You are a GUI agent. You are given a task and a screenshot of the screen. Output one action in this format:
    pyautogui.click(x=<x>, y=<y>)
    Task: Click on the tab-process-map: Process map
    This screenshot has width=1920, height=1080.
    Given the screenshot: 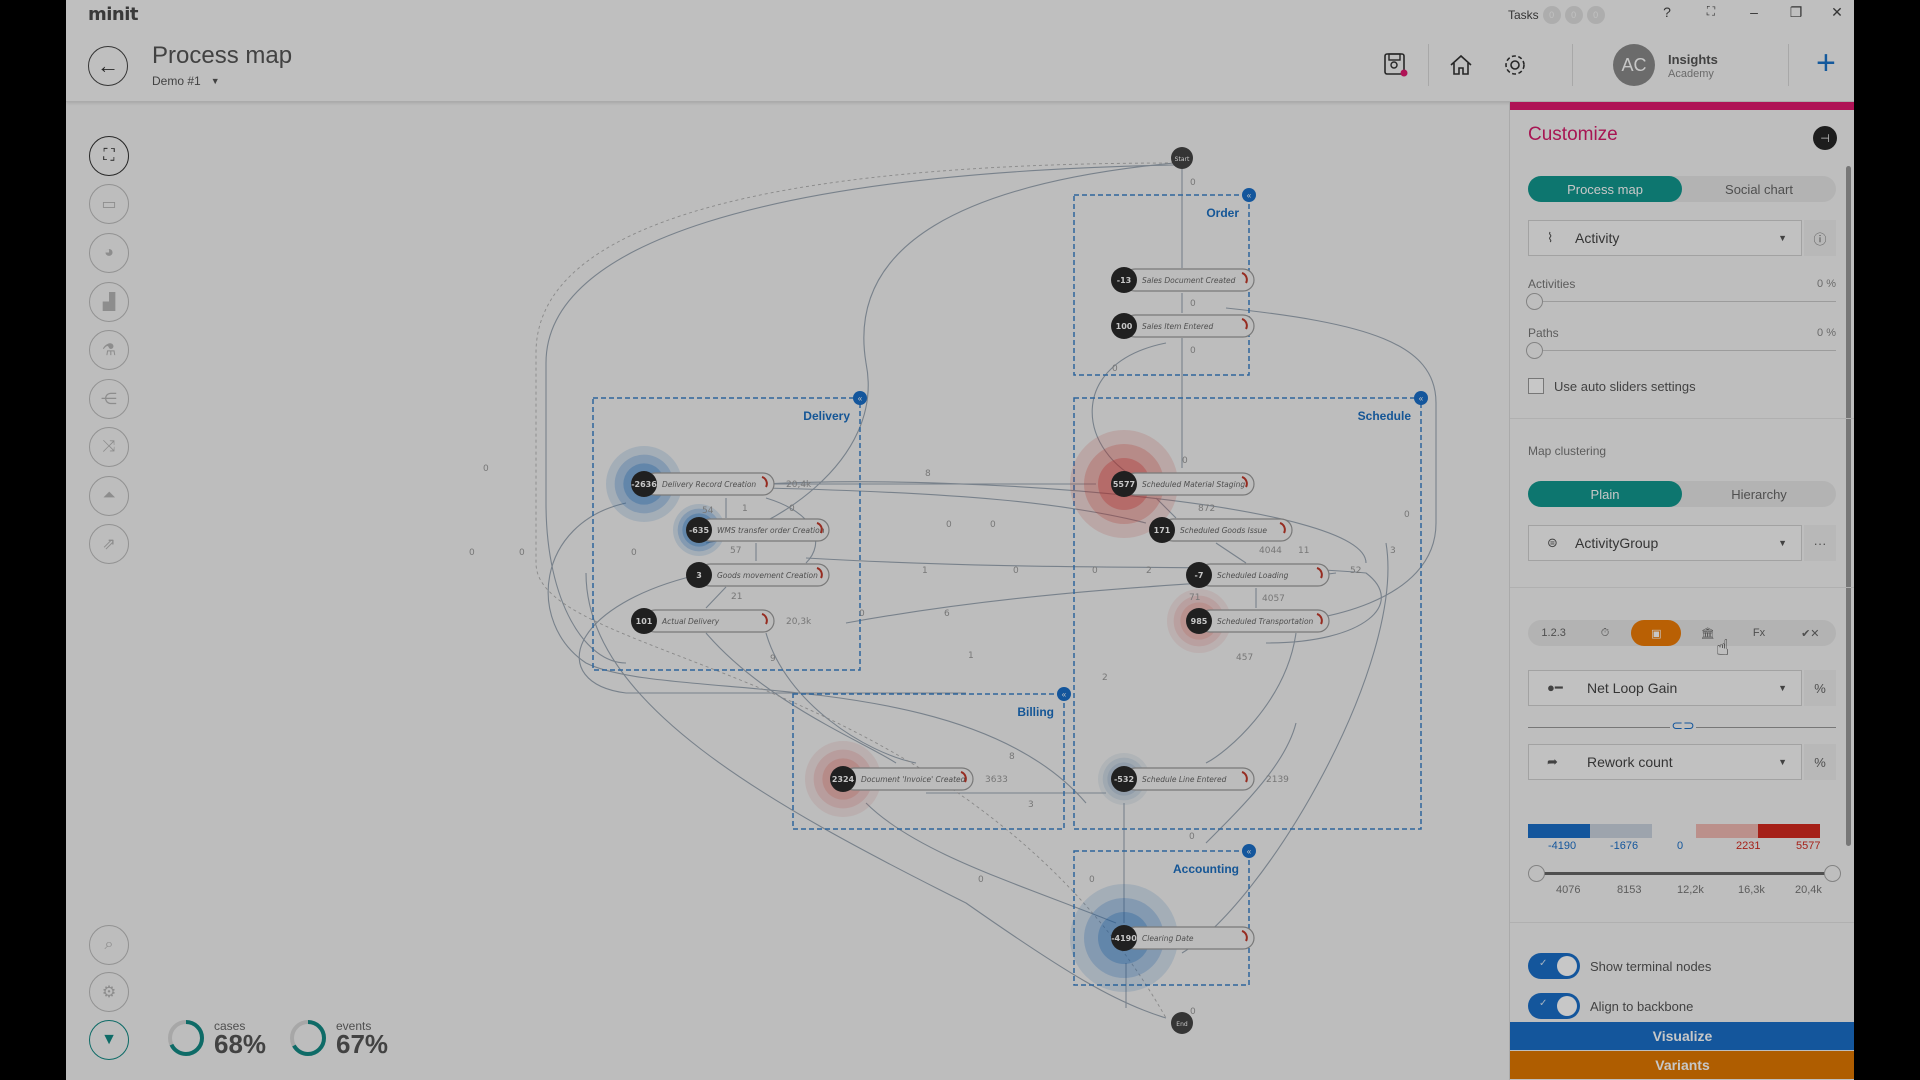 What is the action you would take?
    pyautogui.click(x=1605, y=189)
    